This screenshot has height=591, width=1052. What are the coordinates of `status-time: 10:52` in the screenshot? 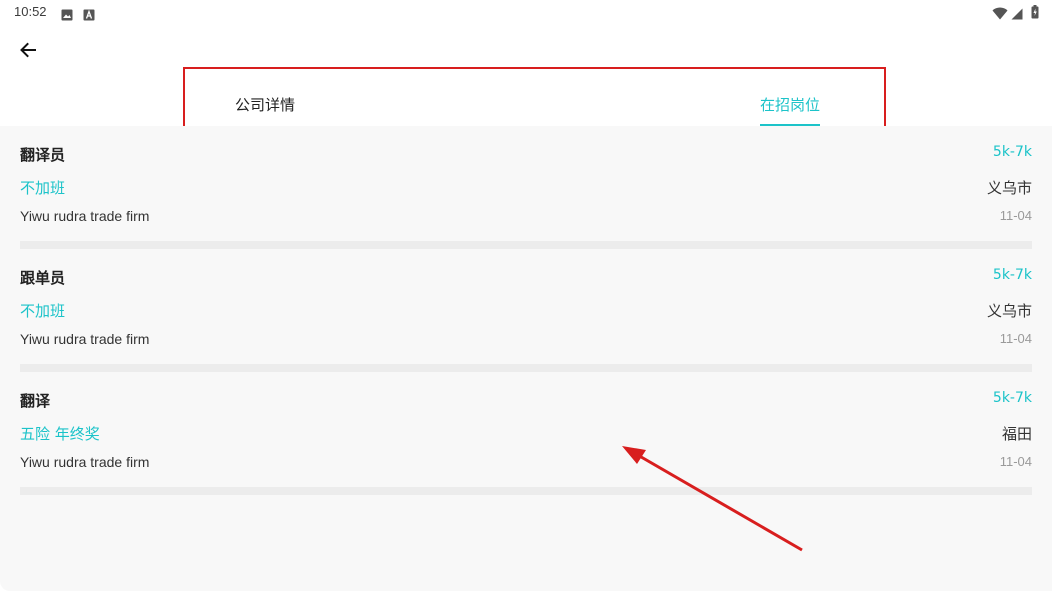 It's located at (30, 11).